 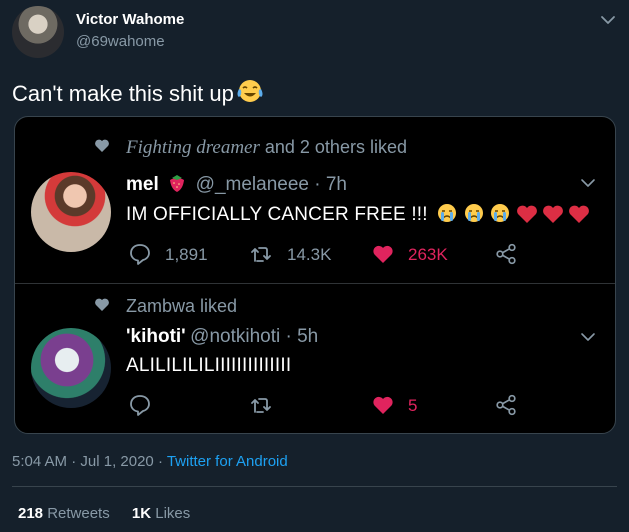 I want to click on like-count: 5, so click(x=413, y=405).